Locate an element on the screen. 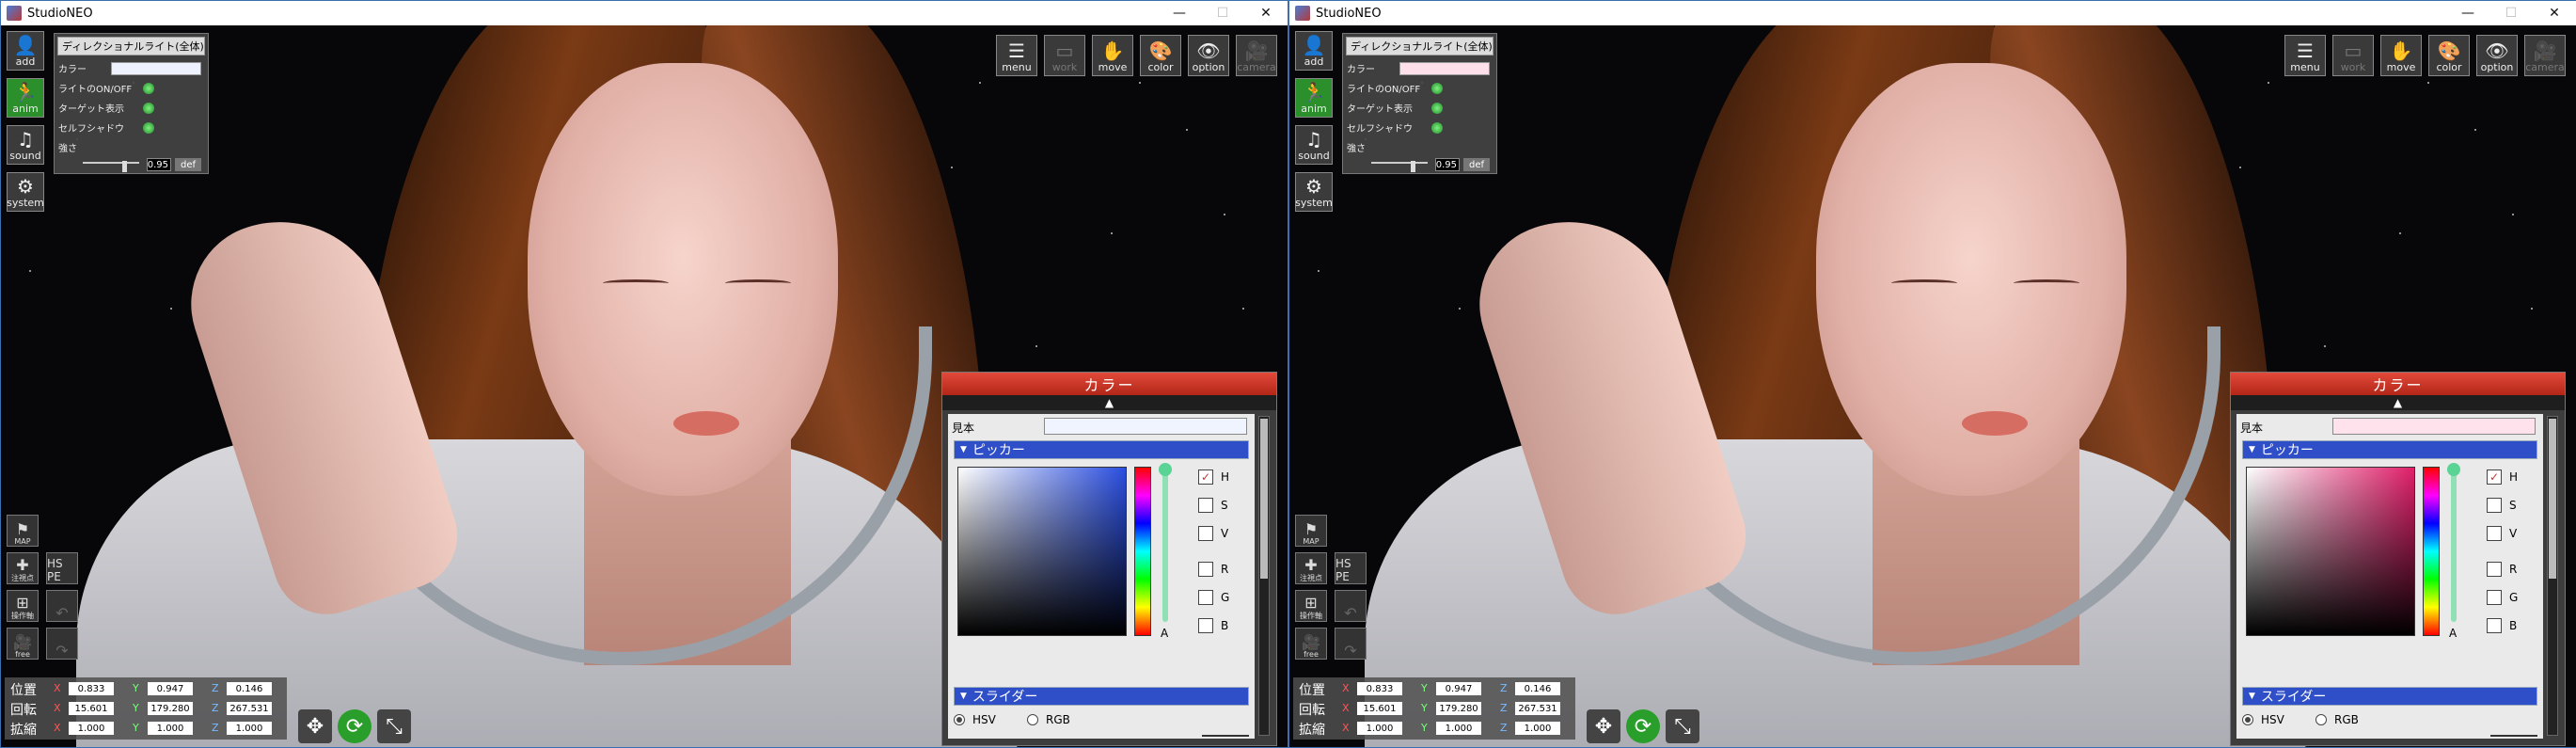 The width and height of the screenshot is (2576, 748). y-value-field: 1.000 is located at coordinates (170, 728).